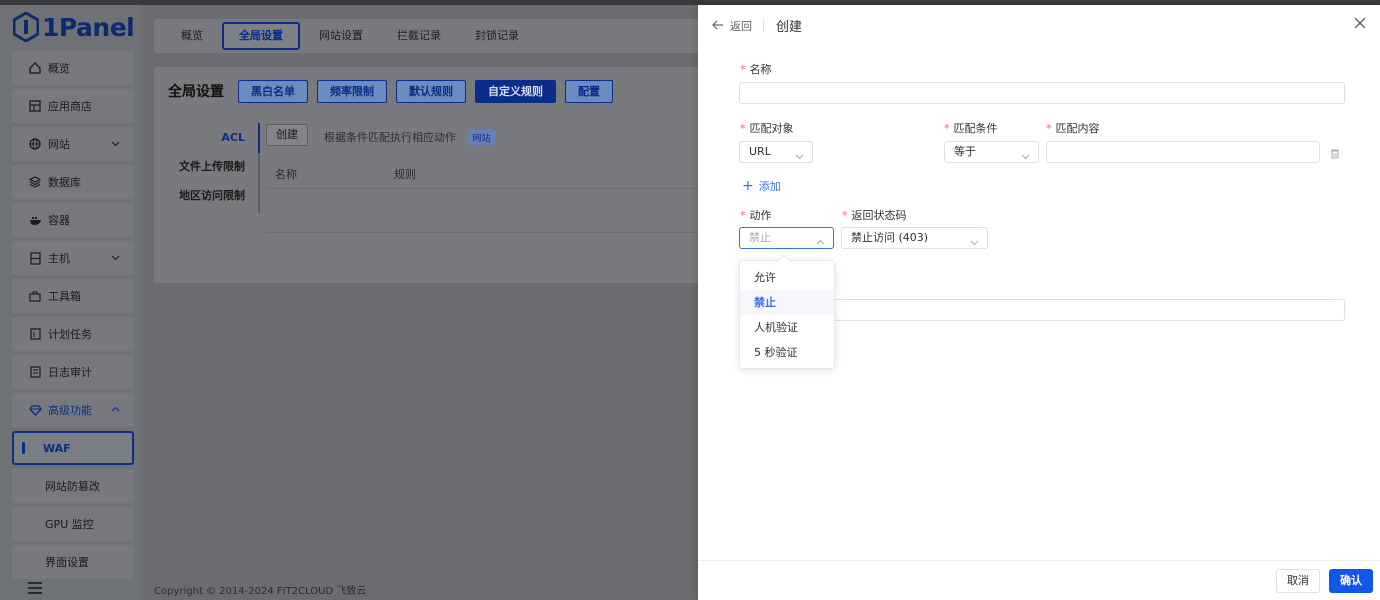 Image resolution: width=1380 pixels, height=600 pixels. I want to click on sidebar-item-waf: WAF, so click(73, 448).